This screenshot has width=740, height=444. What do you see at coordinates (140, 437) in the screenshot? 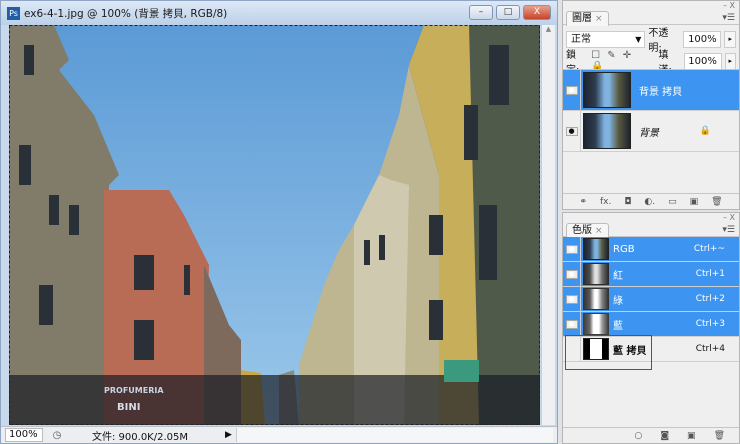
I see `file-info: 文件: 900.0K/2.05M` at bounding box center [140, 437].